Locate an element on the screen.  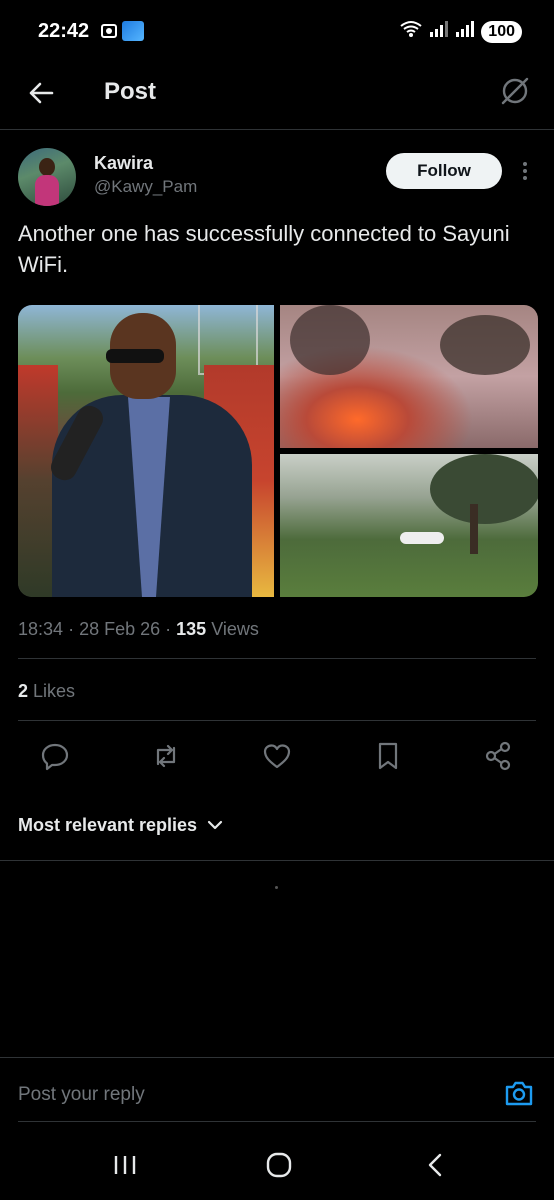
post-time: 18:34 is located at coordinates (41, 629).